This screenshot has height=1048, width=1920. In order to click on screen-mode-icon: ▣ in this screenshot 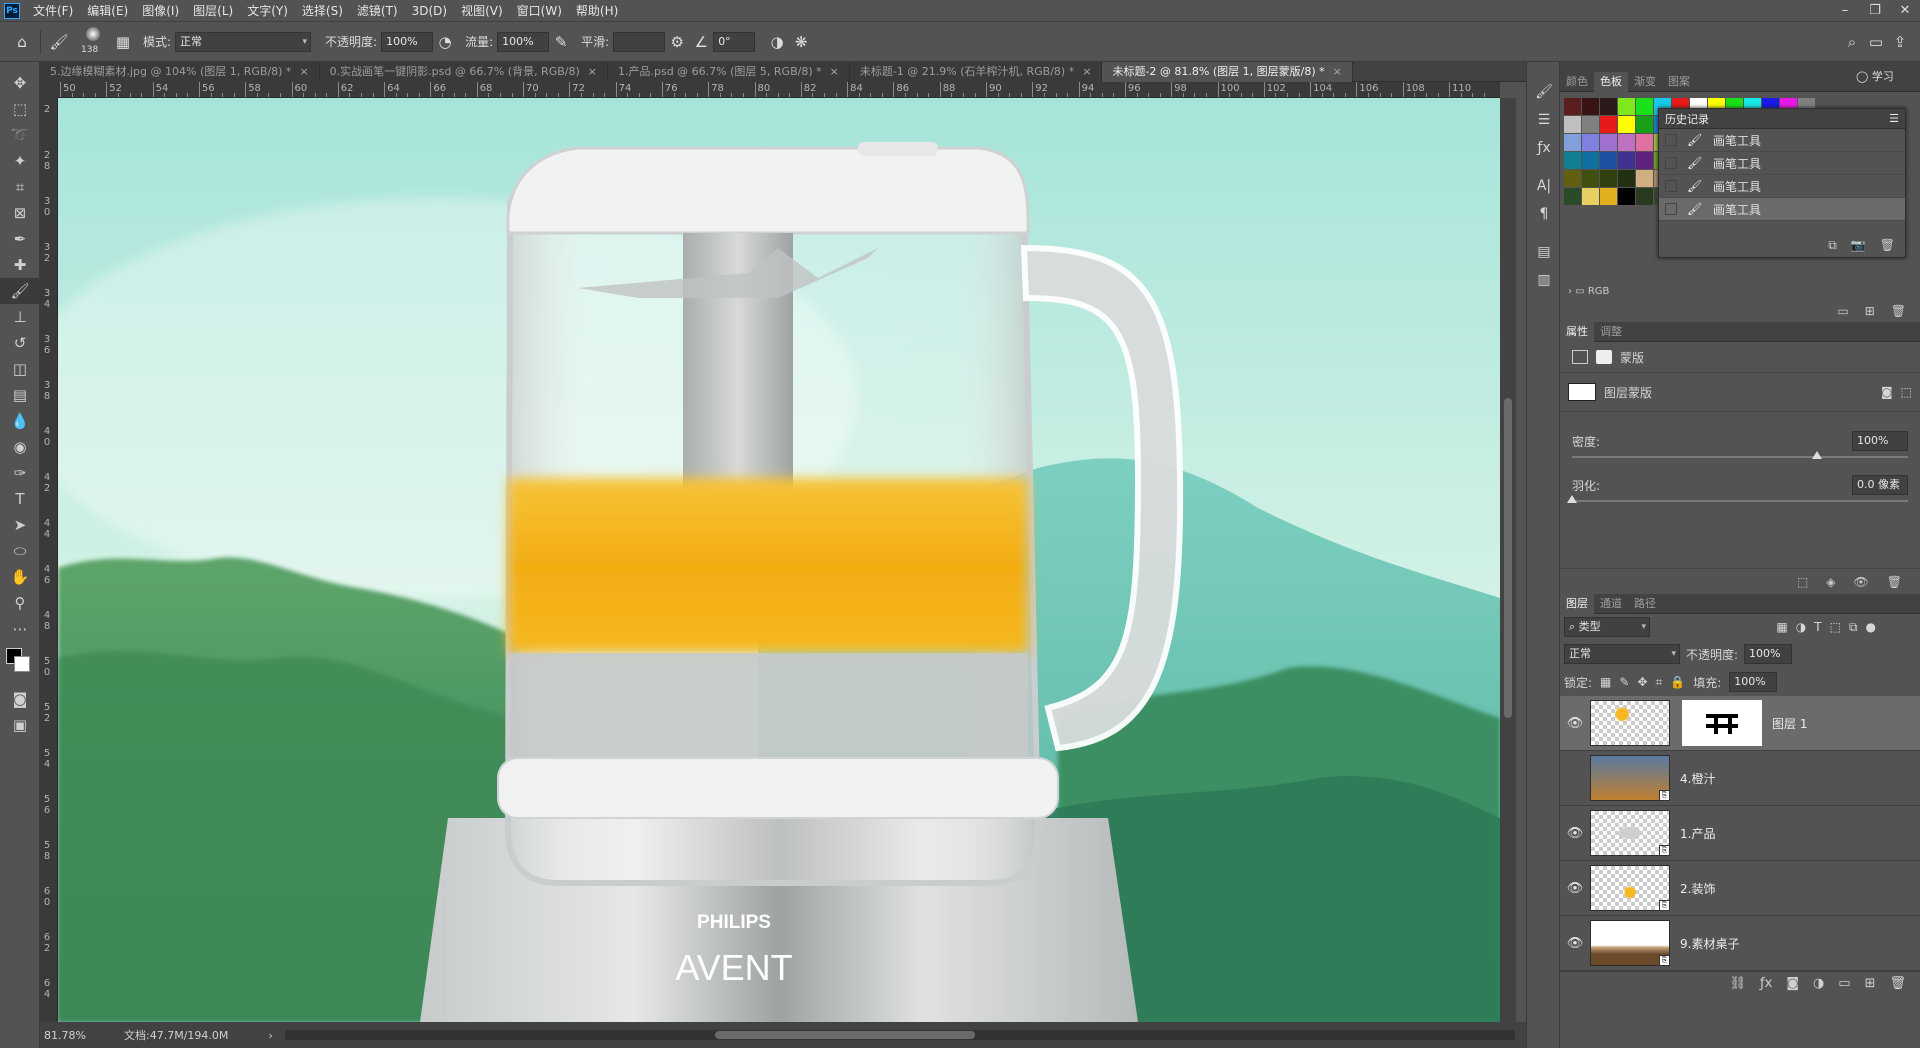, I will do `click(20, 725)`.